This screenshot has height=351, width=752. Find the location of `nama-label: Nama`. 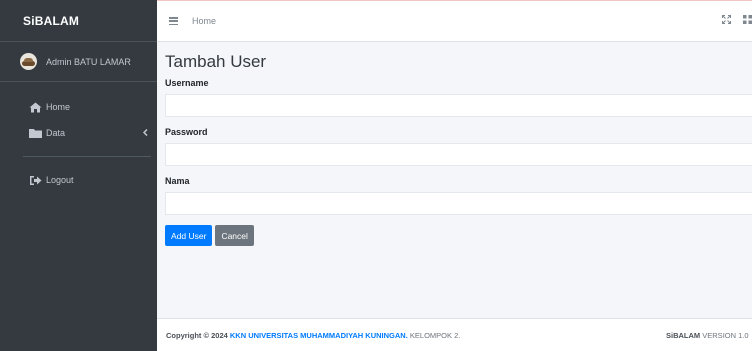

nama-label: Nama is located at coordinates (177, 181).